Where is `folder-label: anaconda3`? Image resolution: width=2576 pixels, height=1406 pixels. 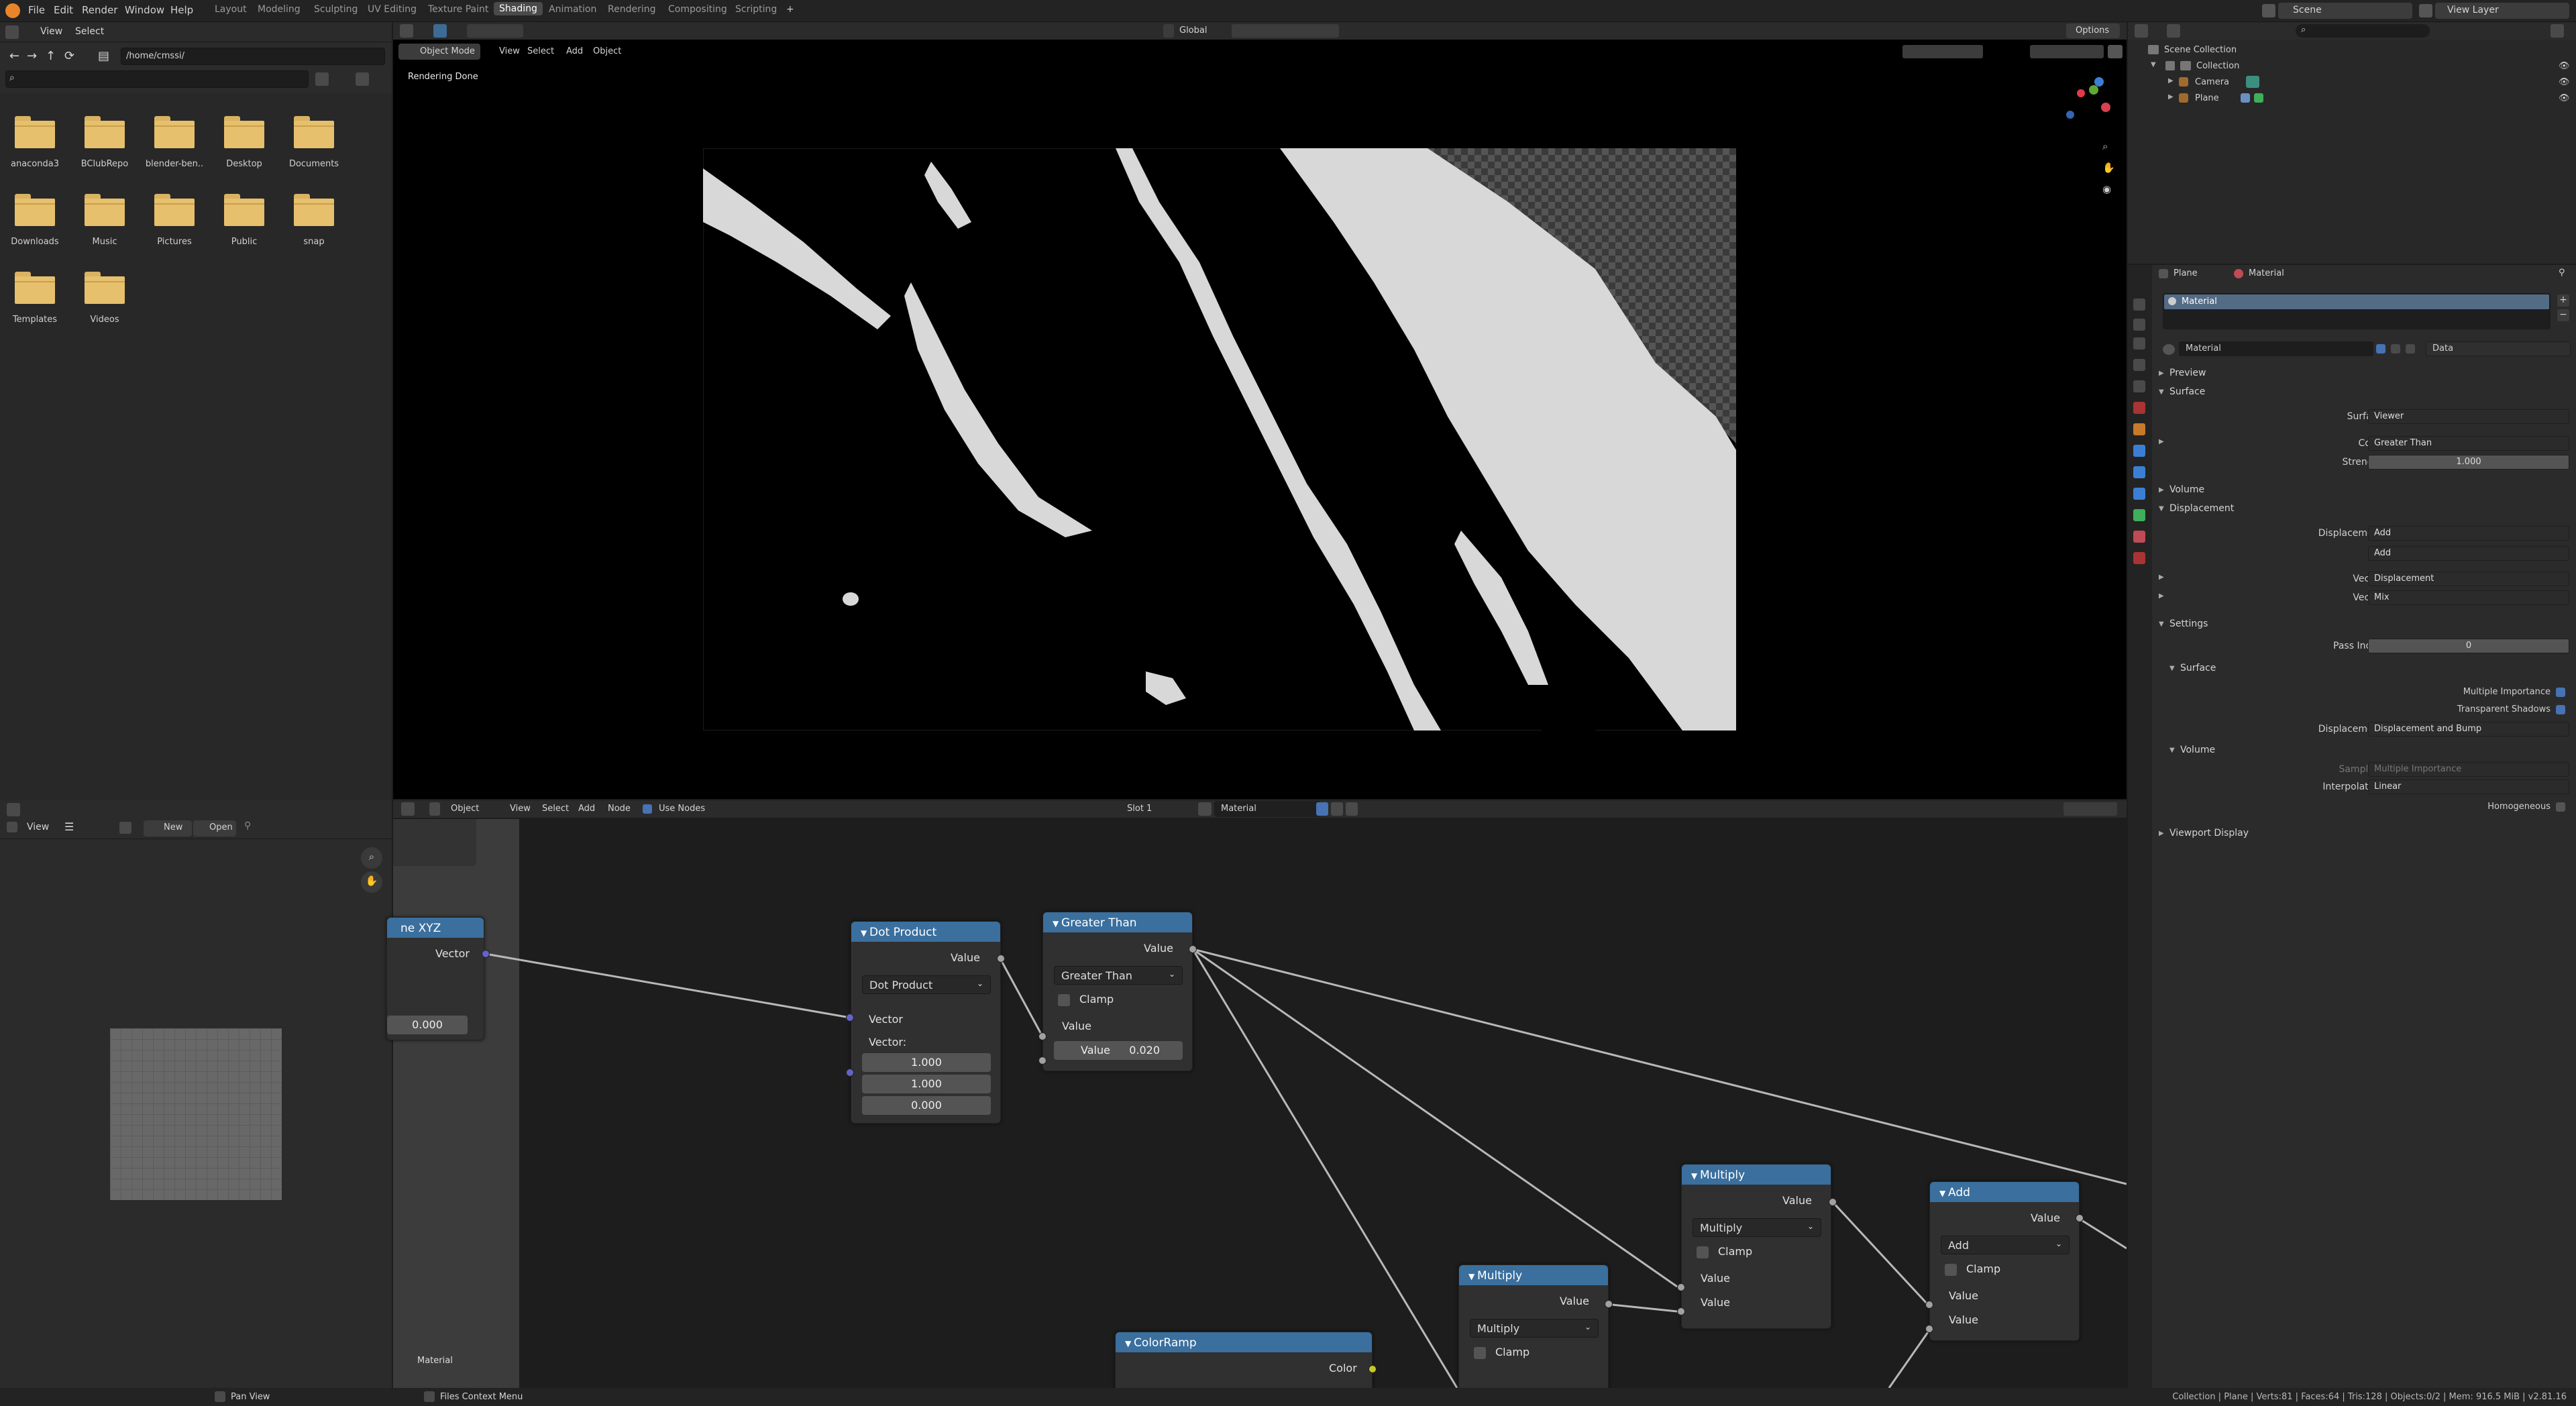
folder-label: anaconda3 is located at coordinates (34, 164).